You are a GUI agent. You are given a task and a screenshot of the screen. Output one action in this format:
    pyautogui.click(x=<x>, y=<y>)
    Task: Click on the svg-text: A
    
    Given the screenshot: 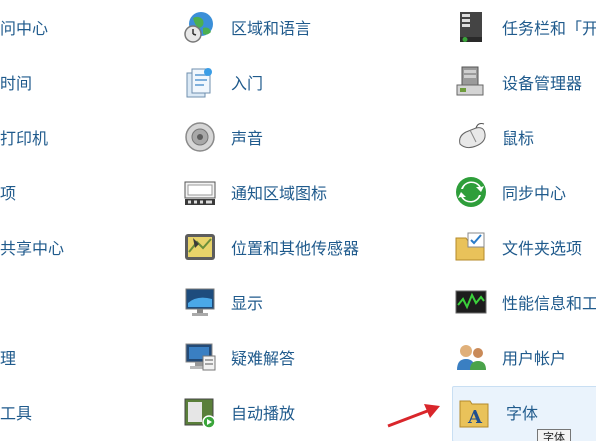 What is the action you would take?
    pyautogui.click(x=475, y=417)
    